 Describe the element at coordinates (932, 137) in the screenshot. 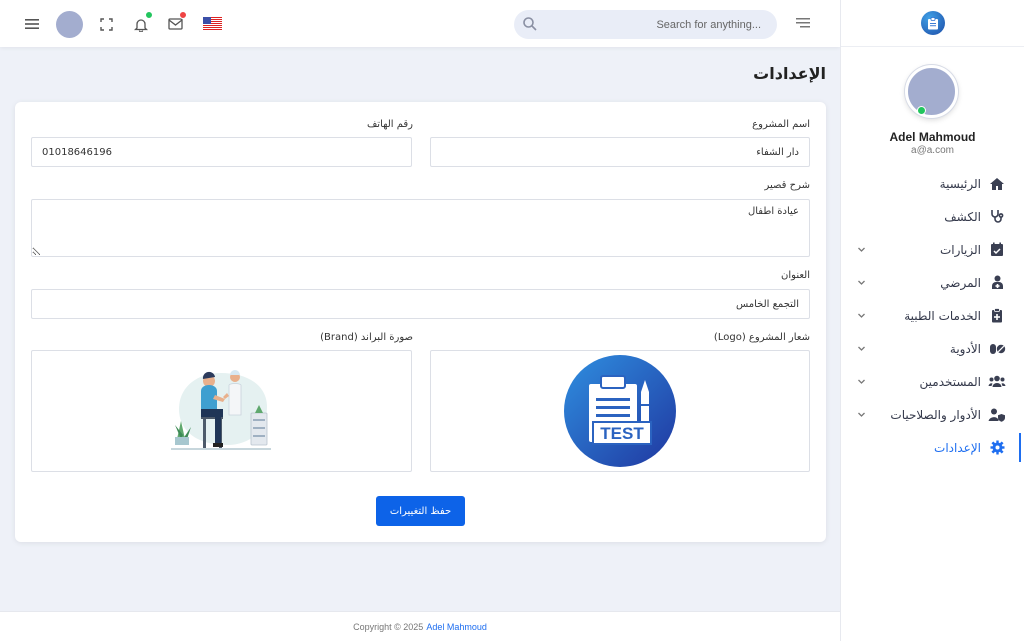

I see `profile-name: Adel Mahmoud` at that location.